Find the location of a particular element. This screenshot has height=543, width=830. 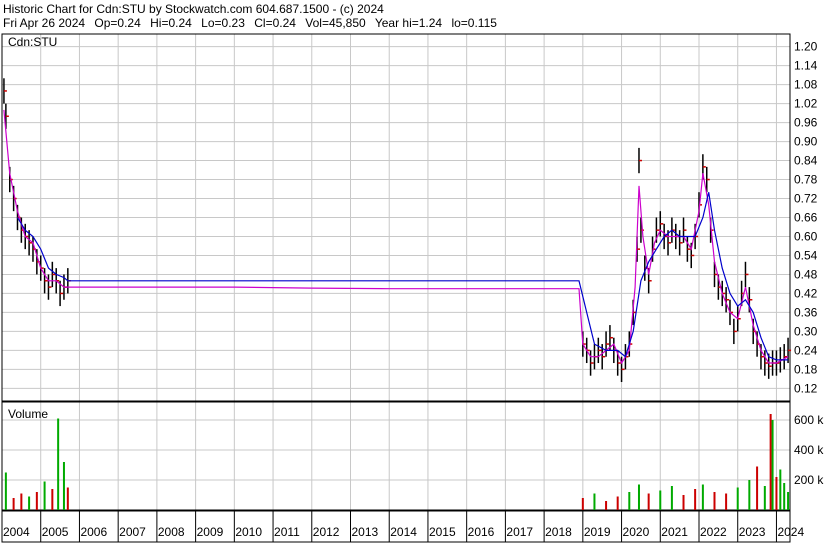

price-tick-label: 1.02 is located at coordinates (806, 104).